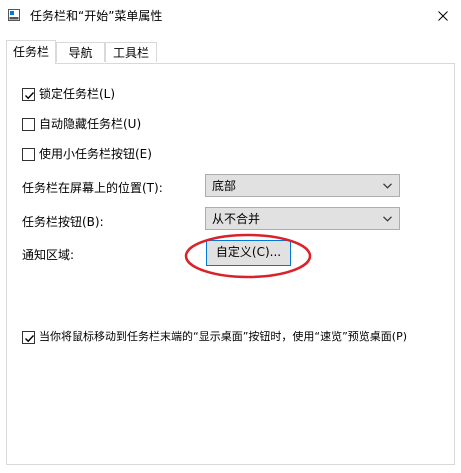  Describe the element at coordinates (14, 15) in the screenshot. I see `taskbar-properties-icon` at that location.